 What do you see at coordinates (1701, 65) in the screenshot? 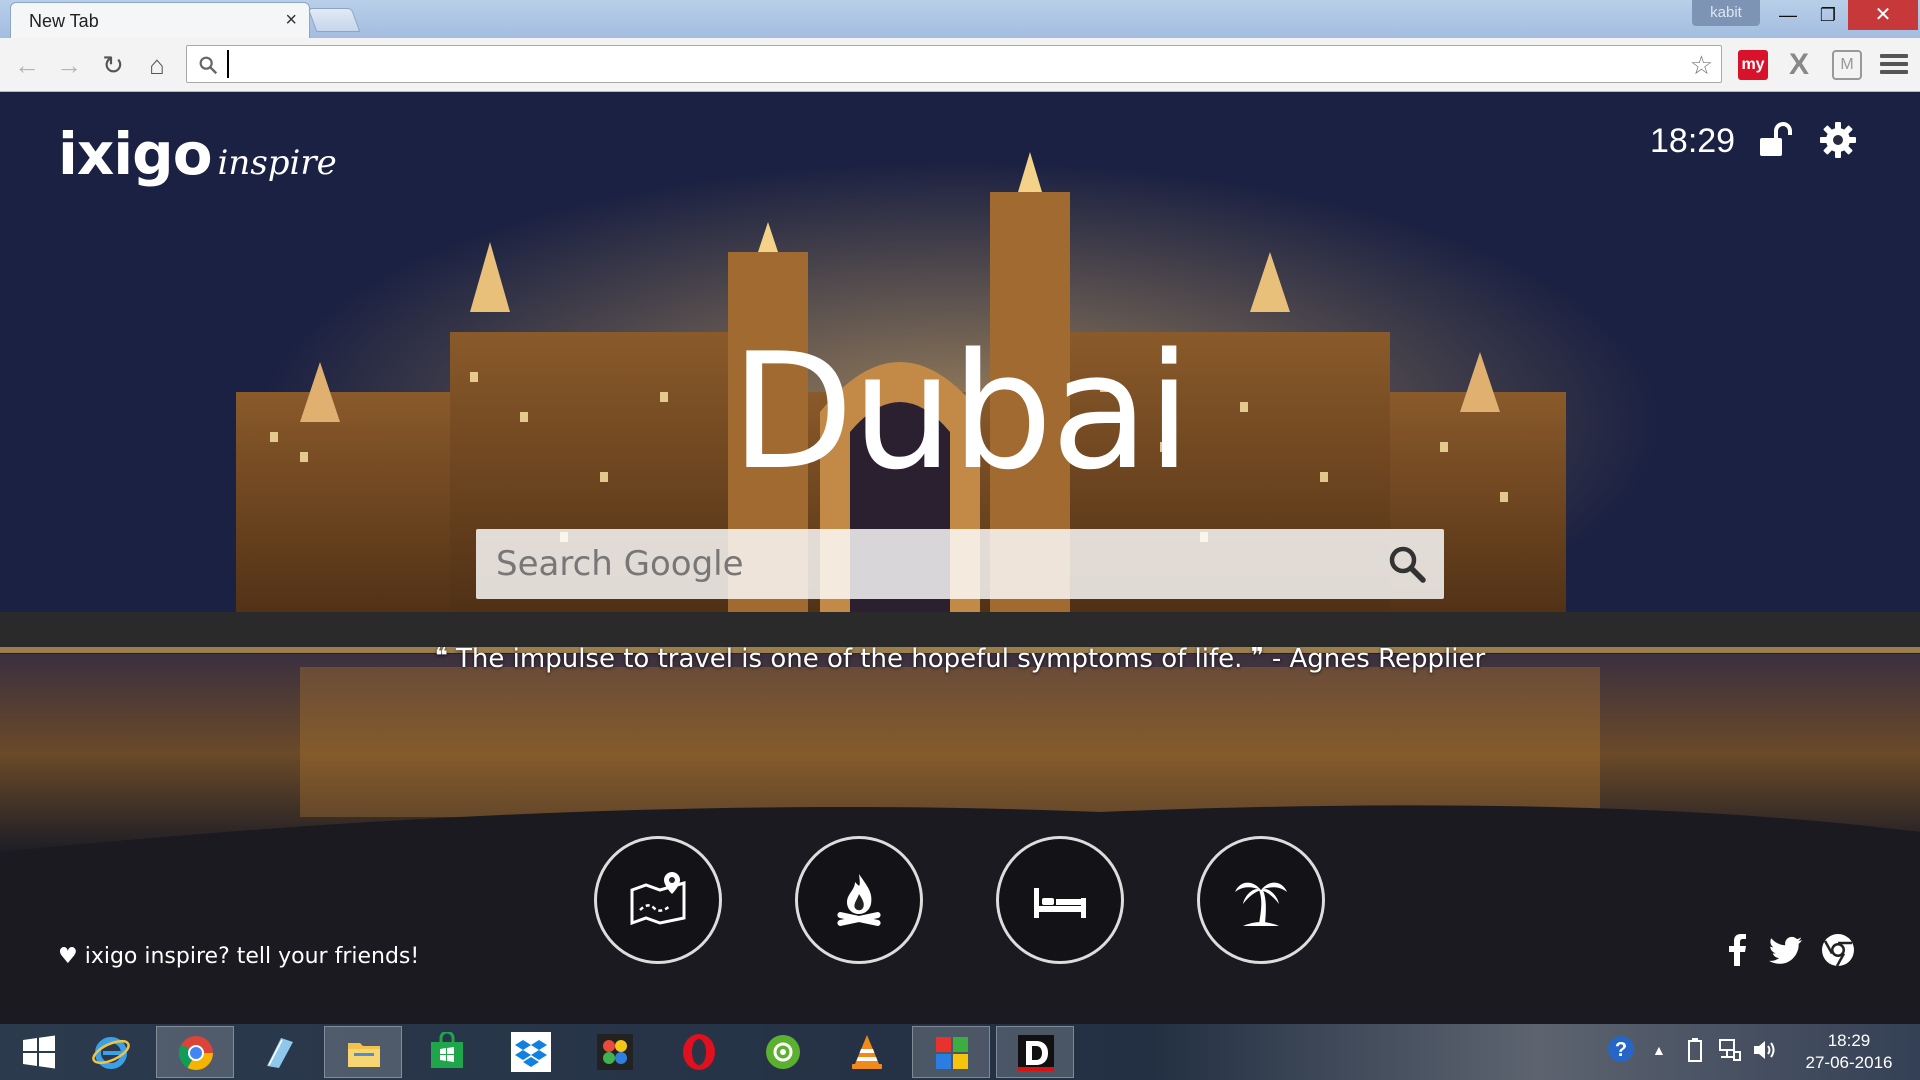
I see `bookmark-star-icon: ☆` at bounding box center [1701, 65].